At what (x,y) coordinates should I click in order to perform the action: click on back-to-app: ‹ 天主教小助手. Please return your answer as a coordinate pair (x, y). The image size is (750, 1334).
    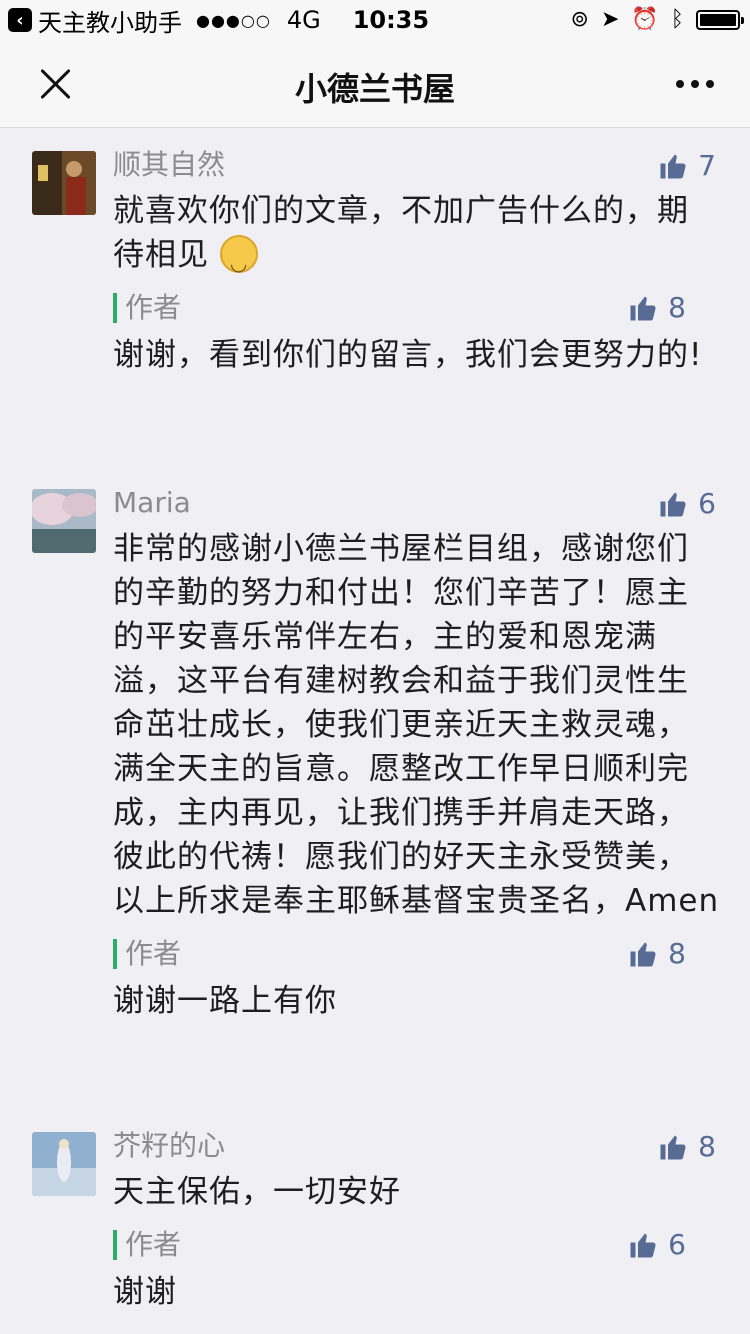
    Looking at the image, I should click on (95, 20).